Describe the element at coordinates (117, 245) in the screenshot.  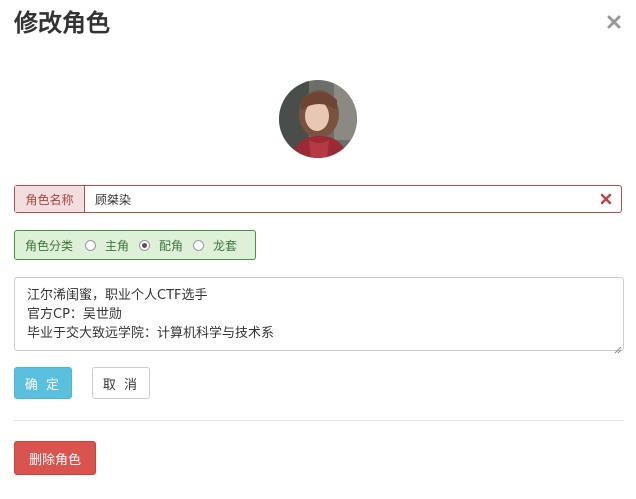
I see `radio-label: 主角` at that location.